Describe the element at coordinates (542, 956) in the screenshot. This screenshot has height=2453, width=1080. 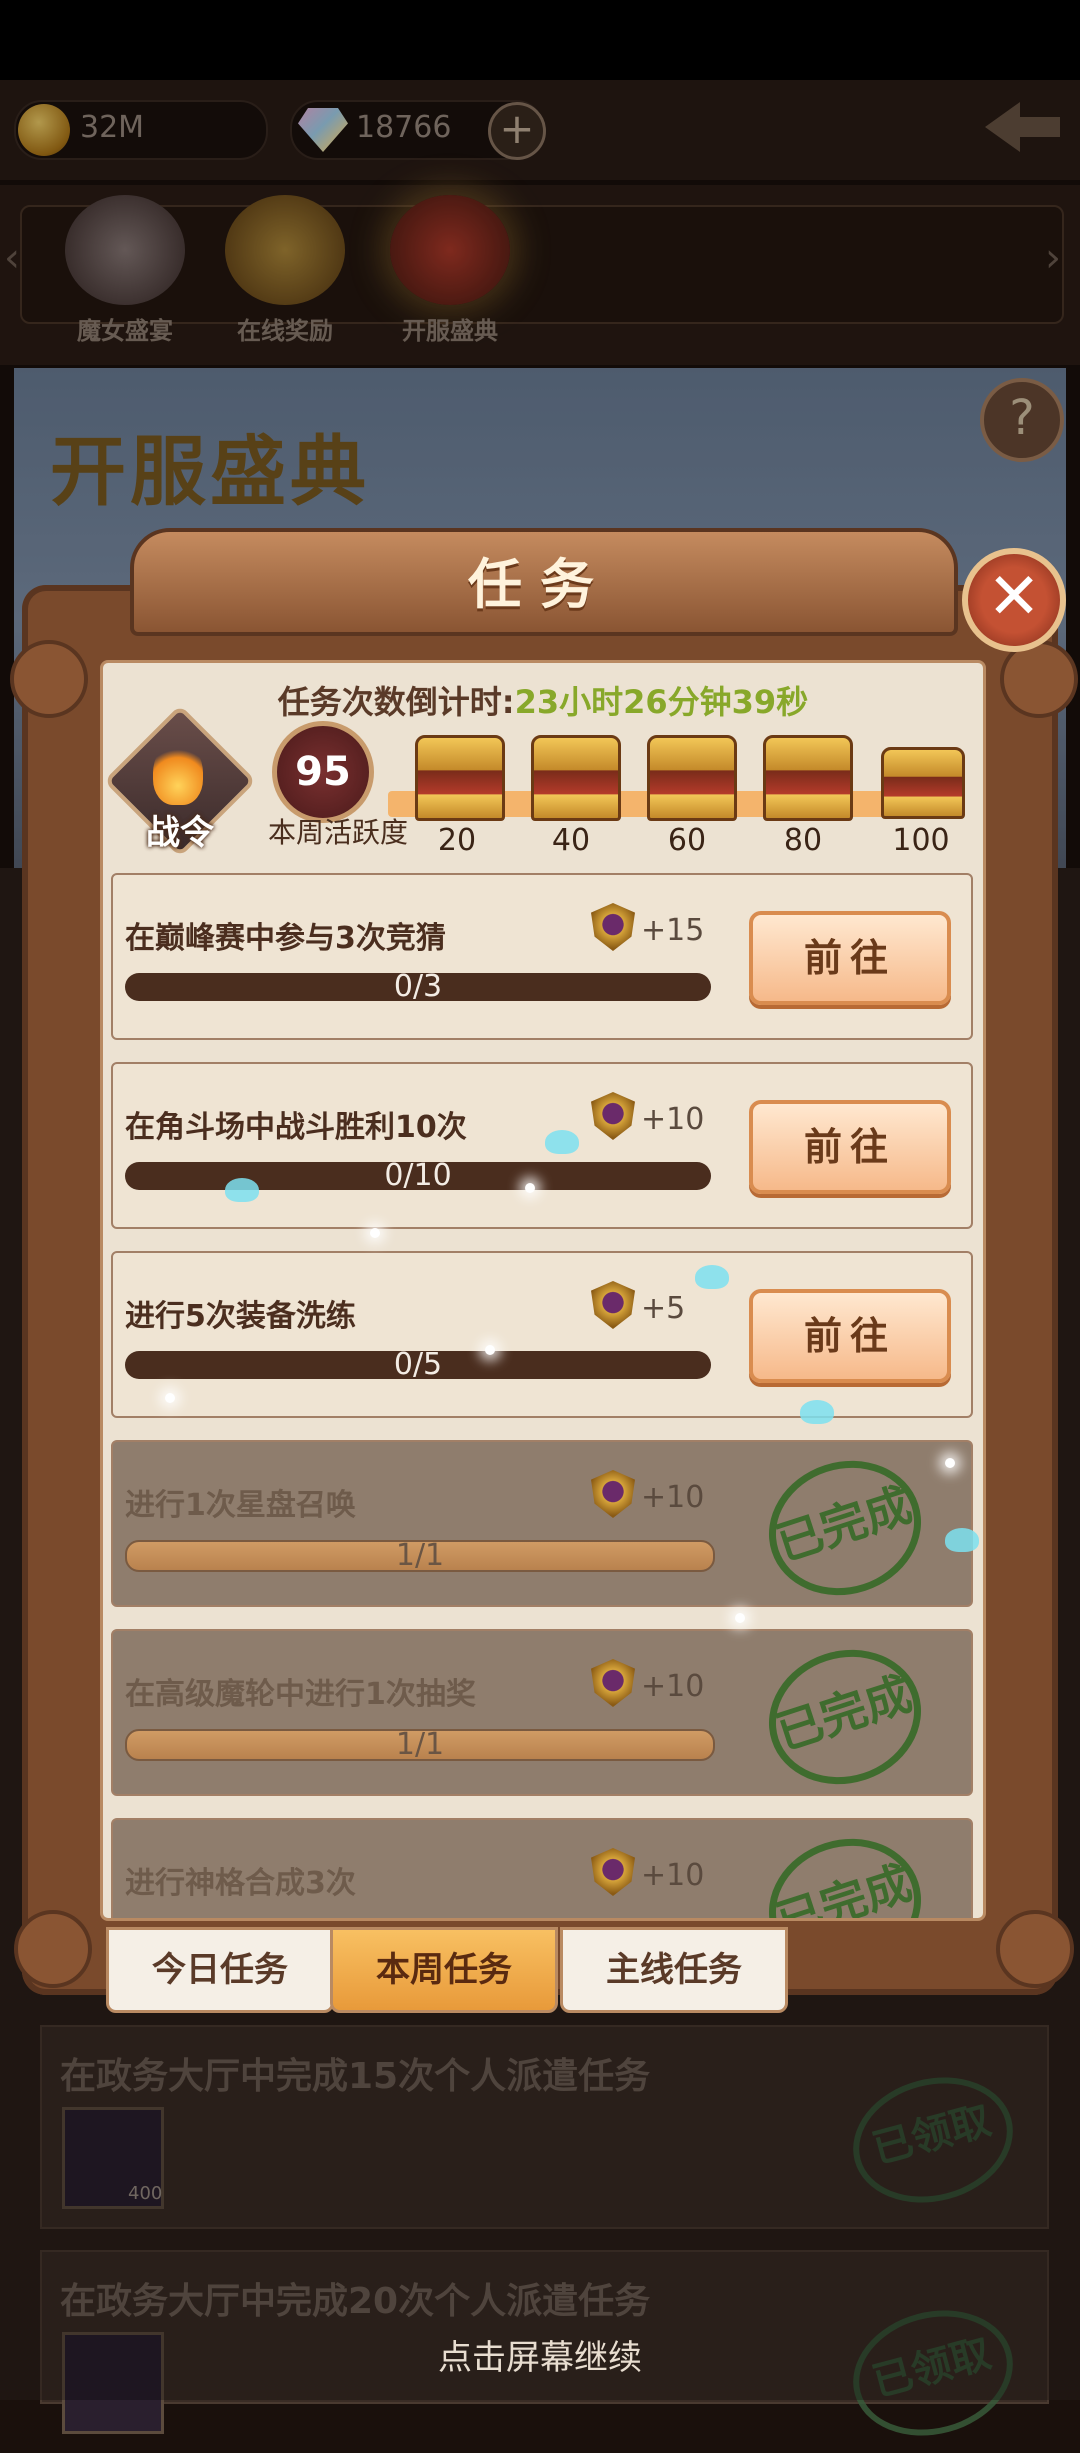
I see `task-row: 在巅峰赛中参与3次竞猜 +15 0/3 前往` at that location.